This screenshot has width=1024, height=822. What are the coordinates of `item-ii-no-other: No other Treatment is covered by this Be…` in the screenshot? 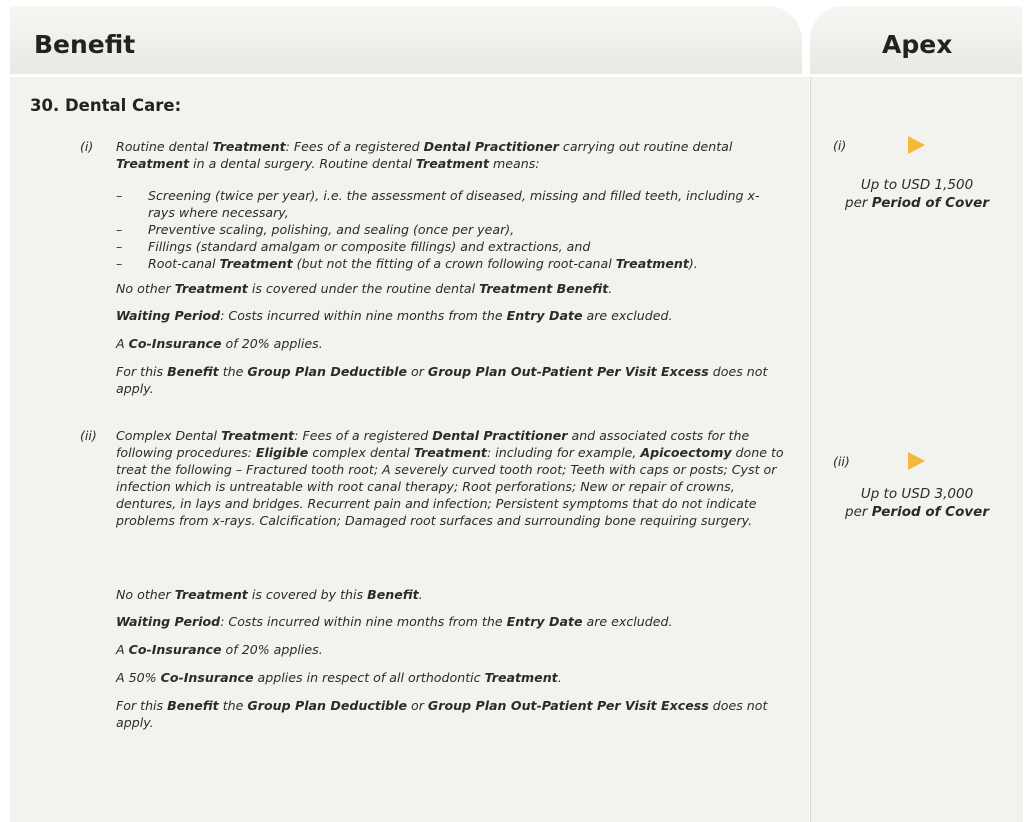 It's located at (269, 594).